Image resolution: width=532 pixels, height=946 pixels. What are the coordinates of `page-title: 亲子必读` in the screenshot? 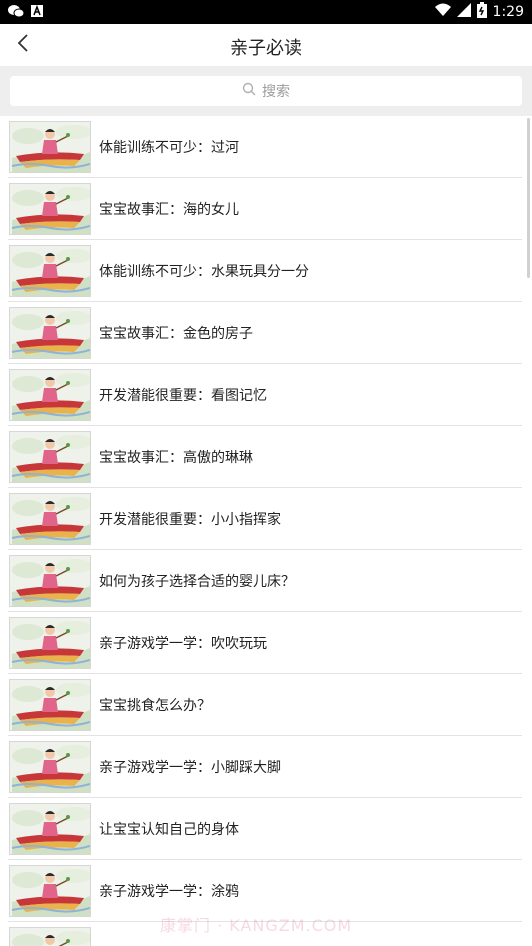 It's located at (266, 48).